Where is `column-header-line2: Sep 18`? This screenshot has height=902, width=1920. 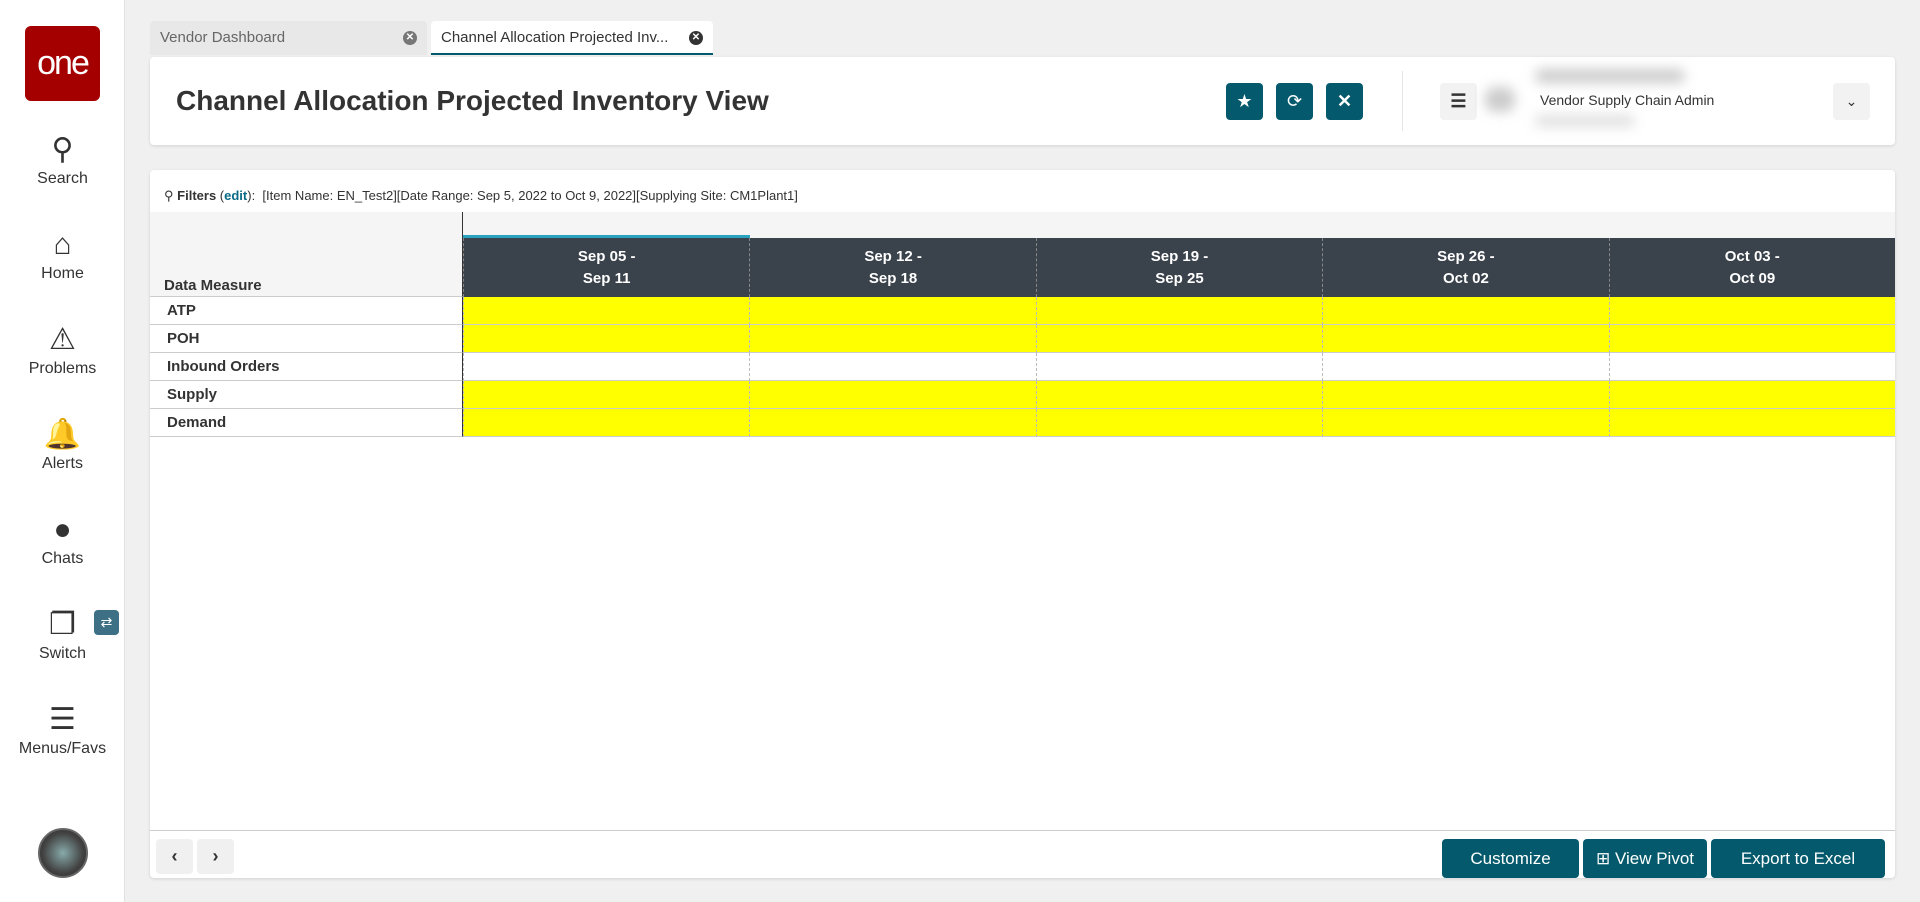
column-header-line2: Sep 18 is located at coordinates (893, 278).